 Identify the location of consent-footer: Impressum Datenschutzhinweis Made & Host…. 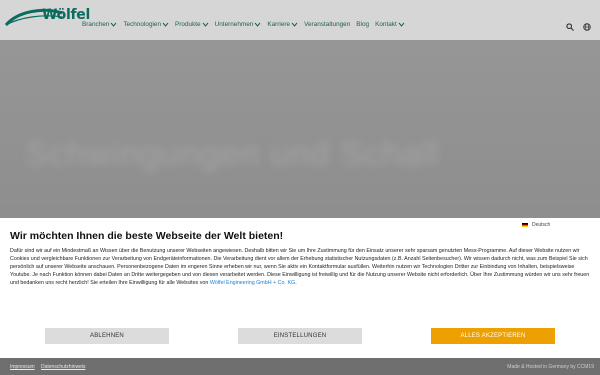
(300, 366).